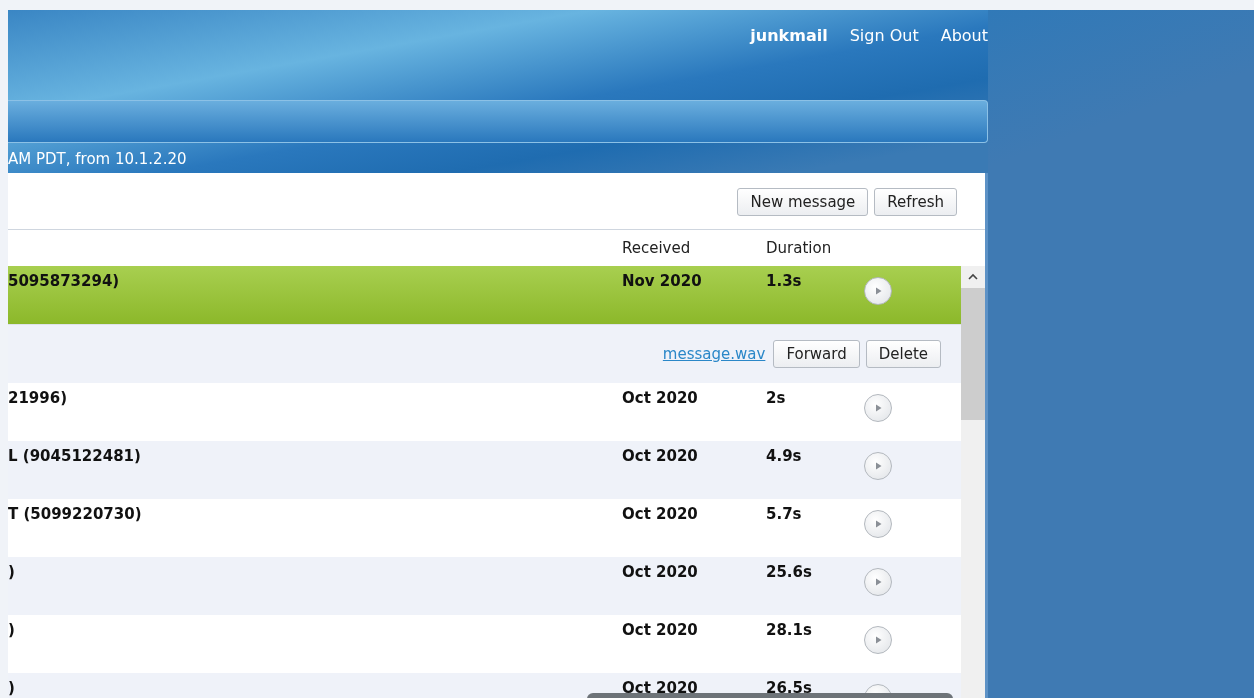  I want to click on duration-text: 2s, so click(776, 398).